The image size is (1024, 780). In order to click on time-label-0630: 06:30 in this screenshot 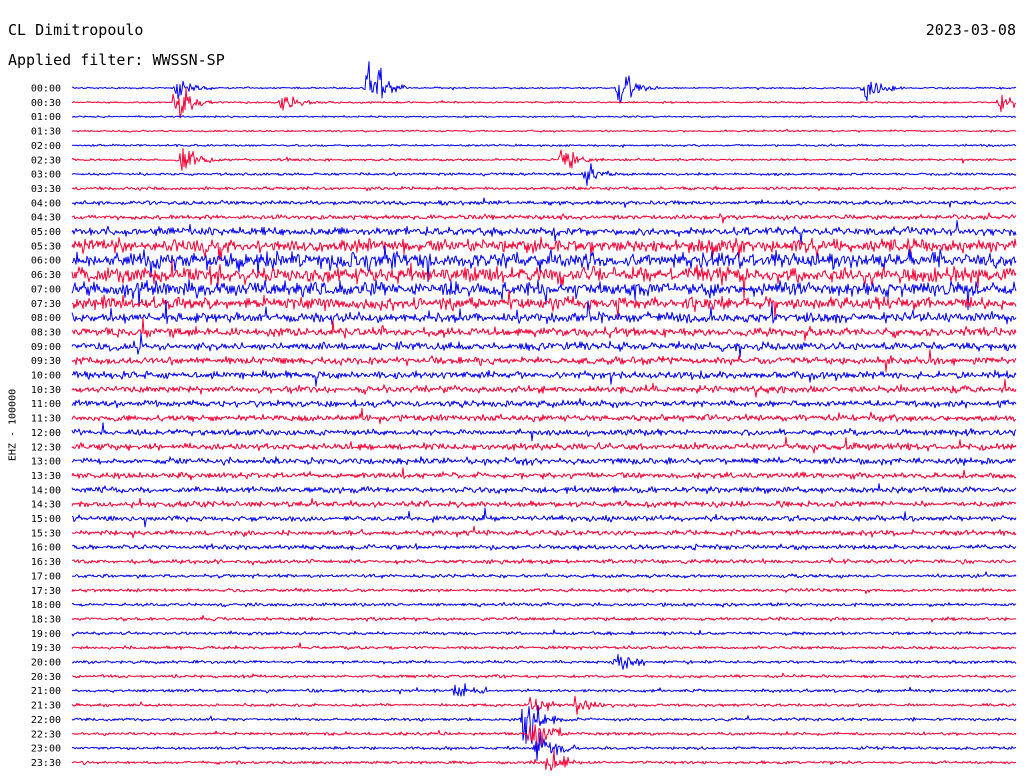, I will do `click(46, 275)`.